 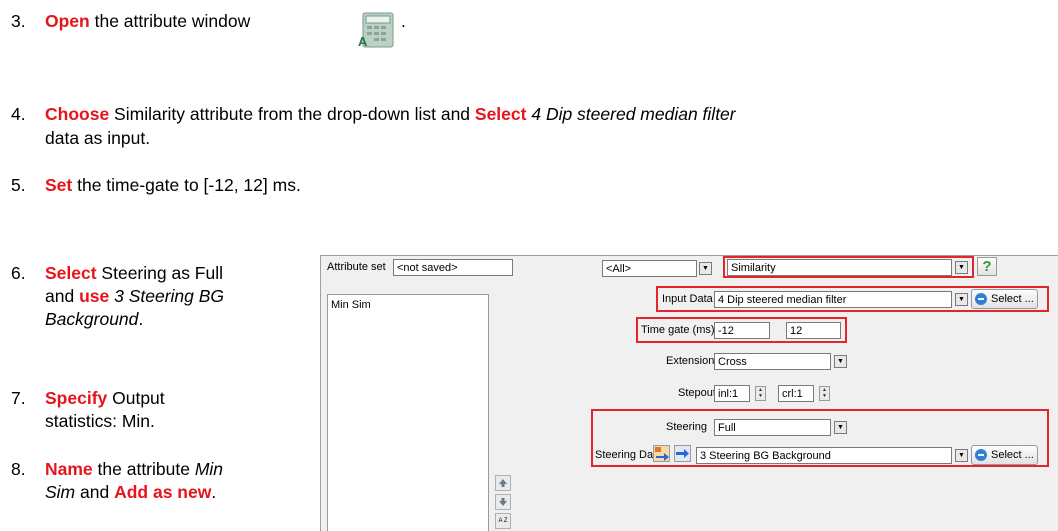 I want to click on stepout-label: Stepout, so click(x=697, y=393).